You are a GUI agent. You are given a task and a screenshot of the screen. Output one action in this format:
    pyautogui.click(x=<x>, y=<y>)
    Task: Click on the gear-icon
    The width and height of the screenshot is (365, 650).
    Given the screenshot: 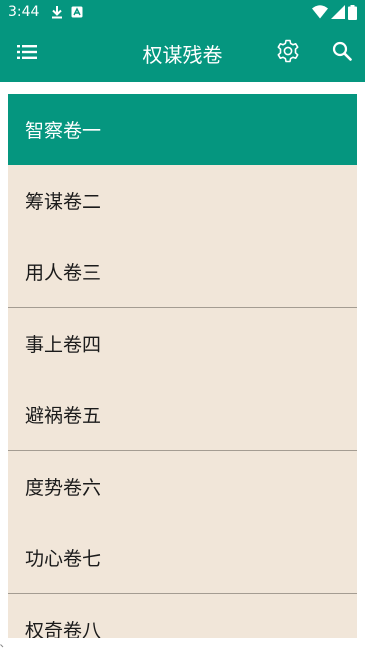 What is the action you would take?
    pyautogui.click(x=288, y=53)
    